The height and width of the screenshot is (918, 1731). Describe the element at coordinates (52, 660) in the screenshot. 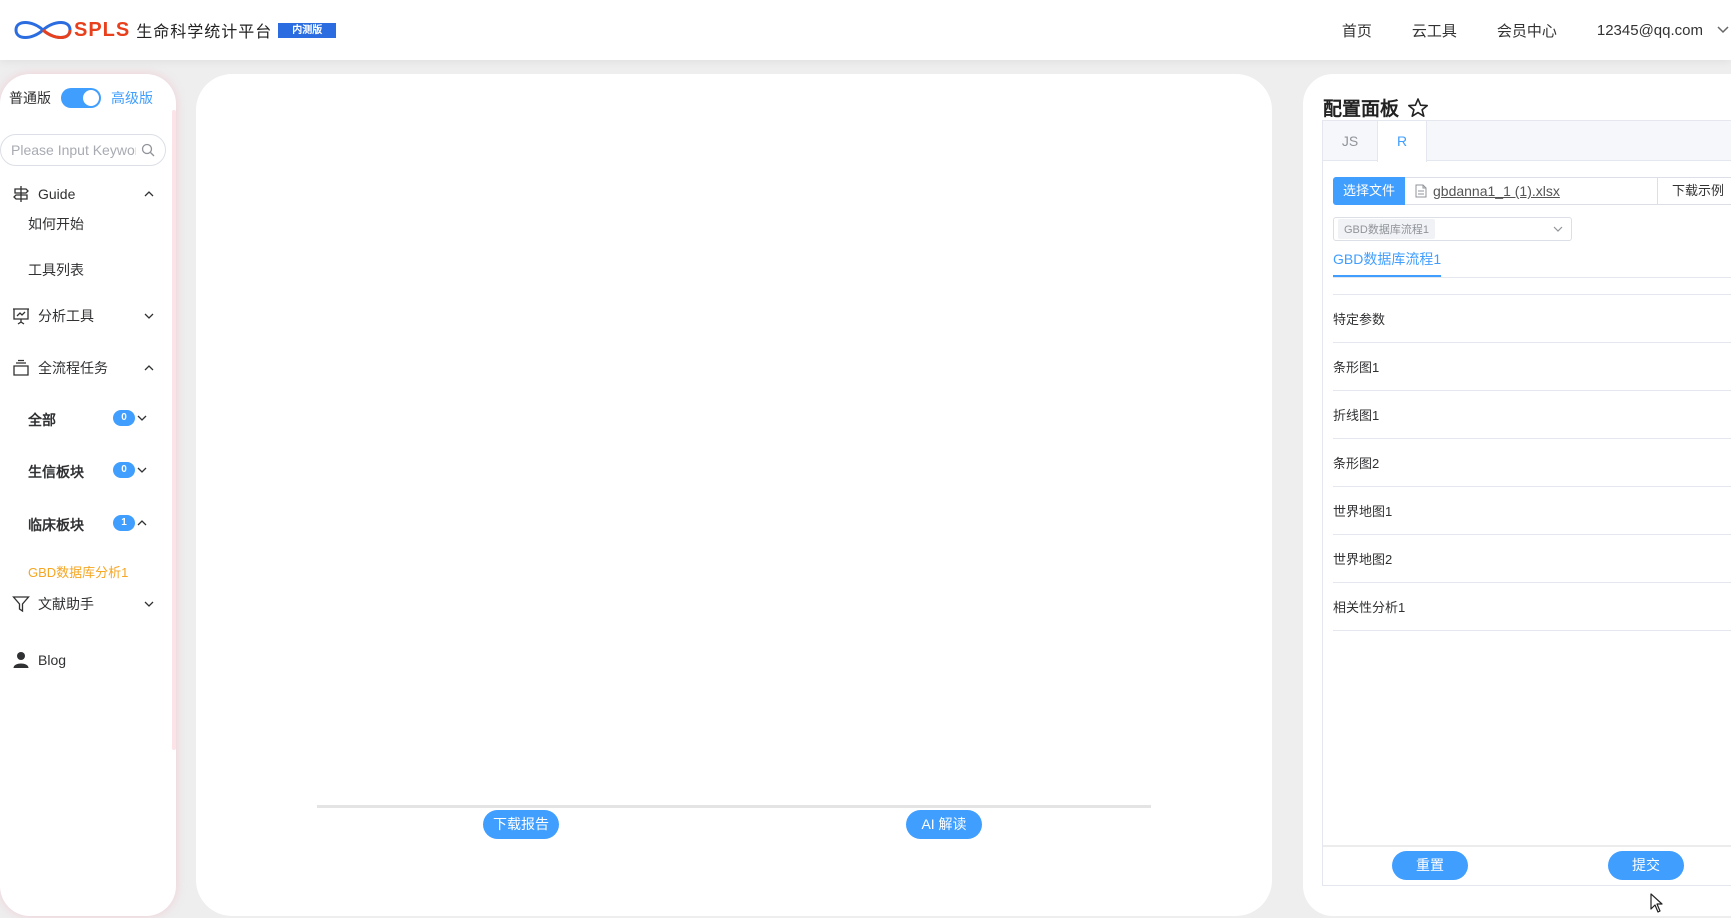

I see `menu-blog-label: Blog` at that location.